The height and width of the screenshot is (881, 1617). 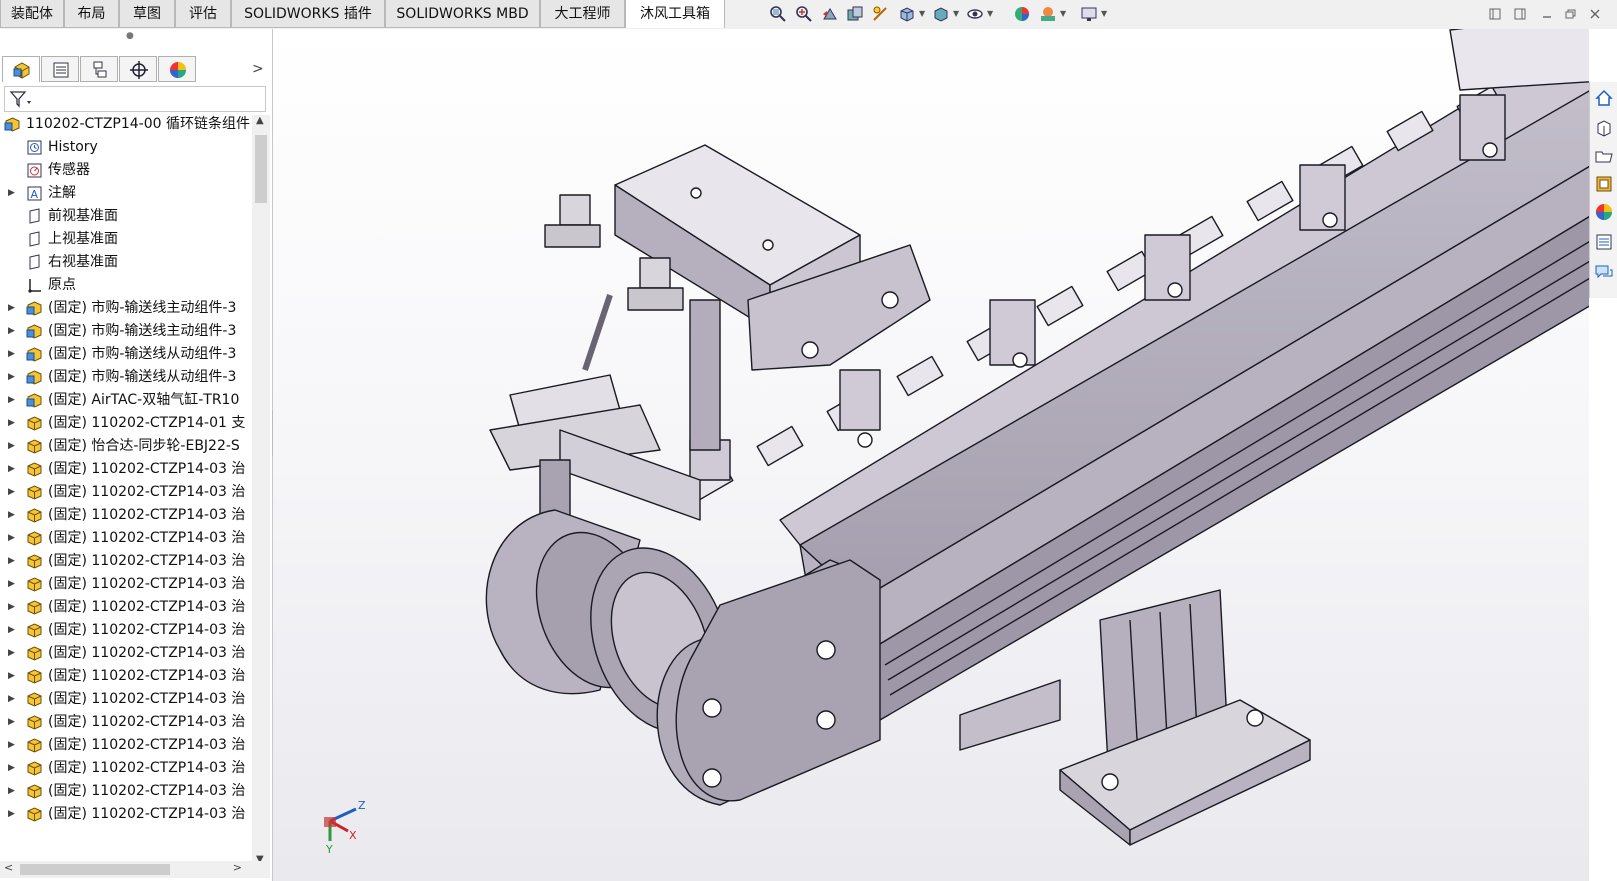 What do you see at coordinates (1104, 13) in the screenshot?
I see `view-settings-dropdown-icon: ▼` at bounding box center [1104, 13].